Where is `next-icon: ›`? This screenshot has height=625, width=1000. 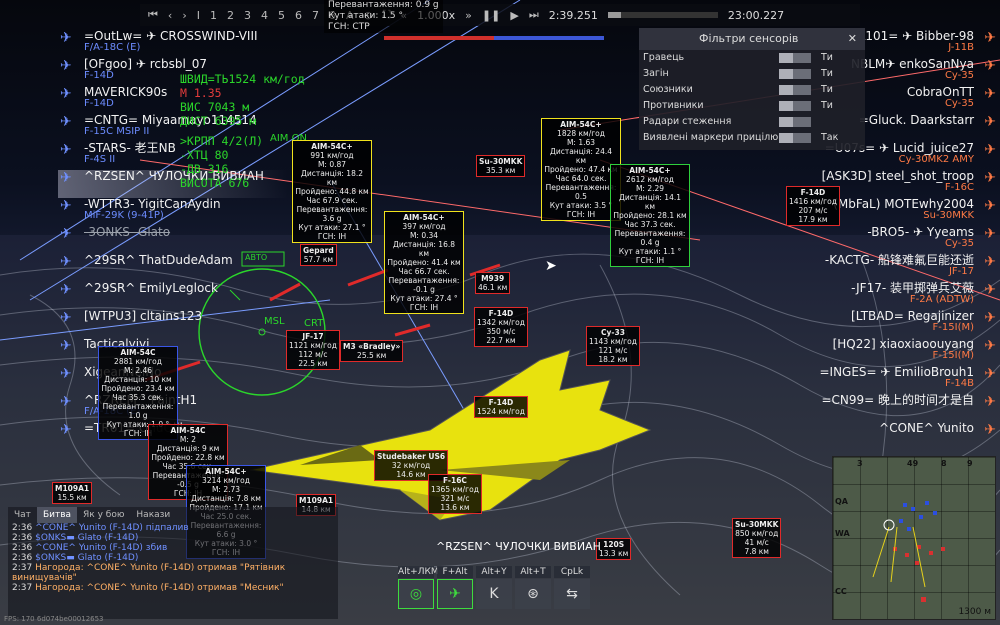 next-icon: › is located at coordinates (184, 15).